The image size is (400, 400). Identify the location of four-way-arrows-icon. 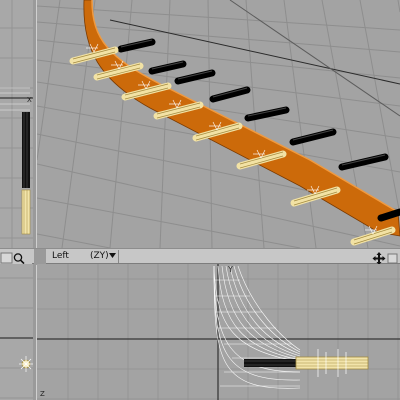
(379, 257).